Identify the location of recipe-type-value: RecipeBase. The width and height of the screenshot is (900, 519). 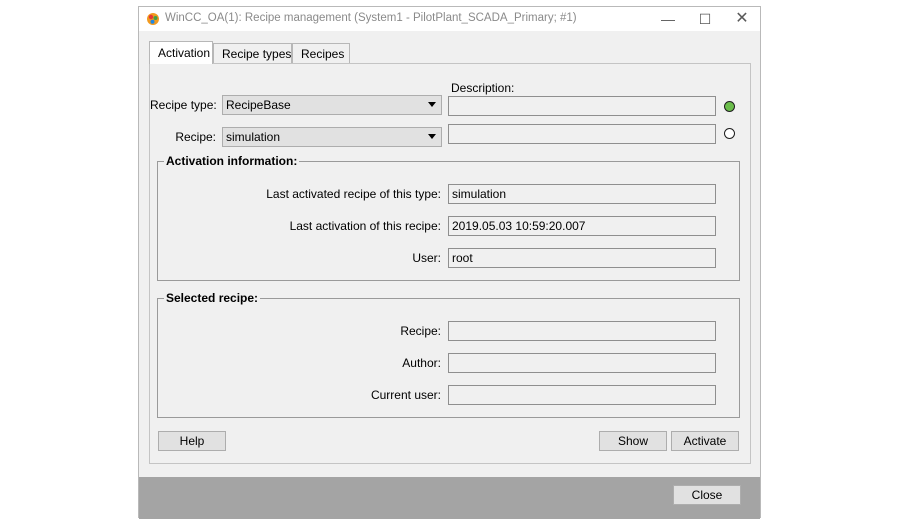
(258, 105).